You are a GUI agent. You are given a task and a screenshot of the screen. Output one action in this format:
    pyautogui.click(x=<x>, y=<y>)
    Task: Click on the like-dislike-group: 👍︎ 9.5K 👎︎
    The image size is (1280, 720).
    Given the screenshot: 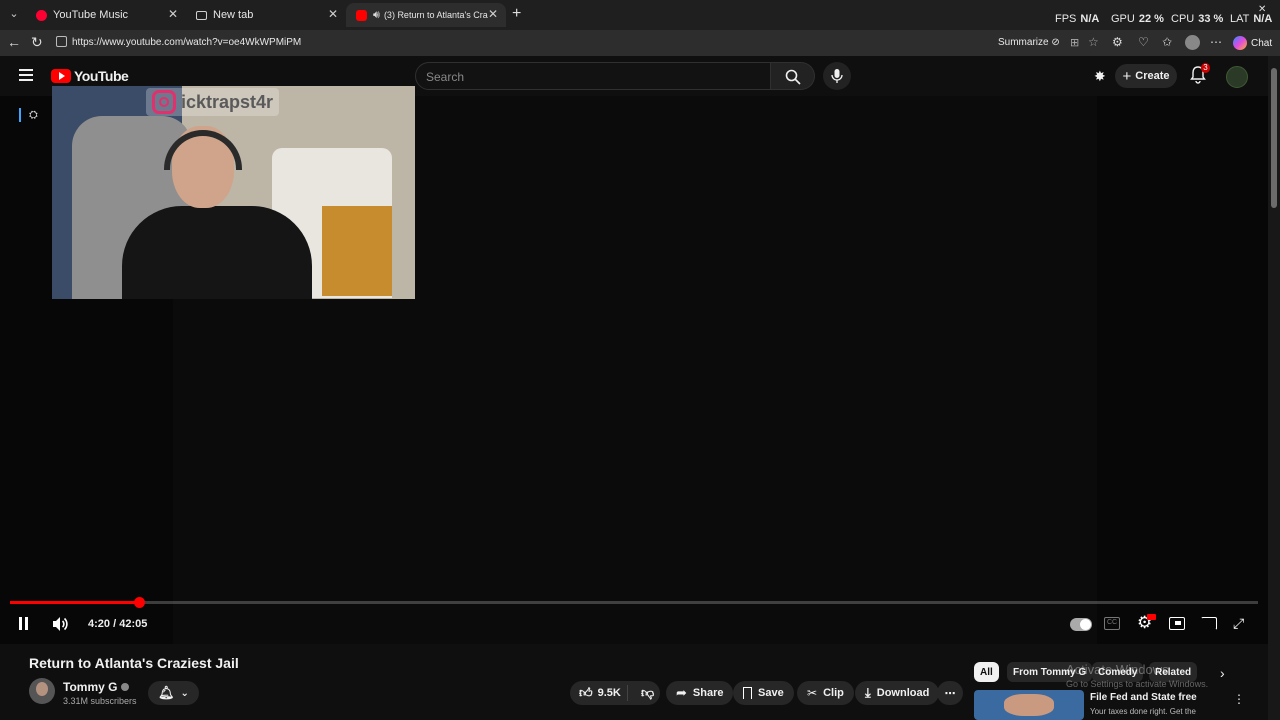 What is the action you would take?
    pyautogui.click(x=615, y=693)
    